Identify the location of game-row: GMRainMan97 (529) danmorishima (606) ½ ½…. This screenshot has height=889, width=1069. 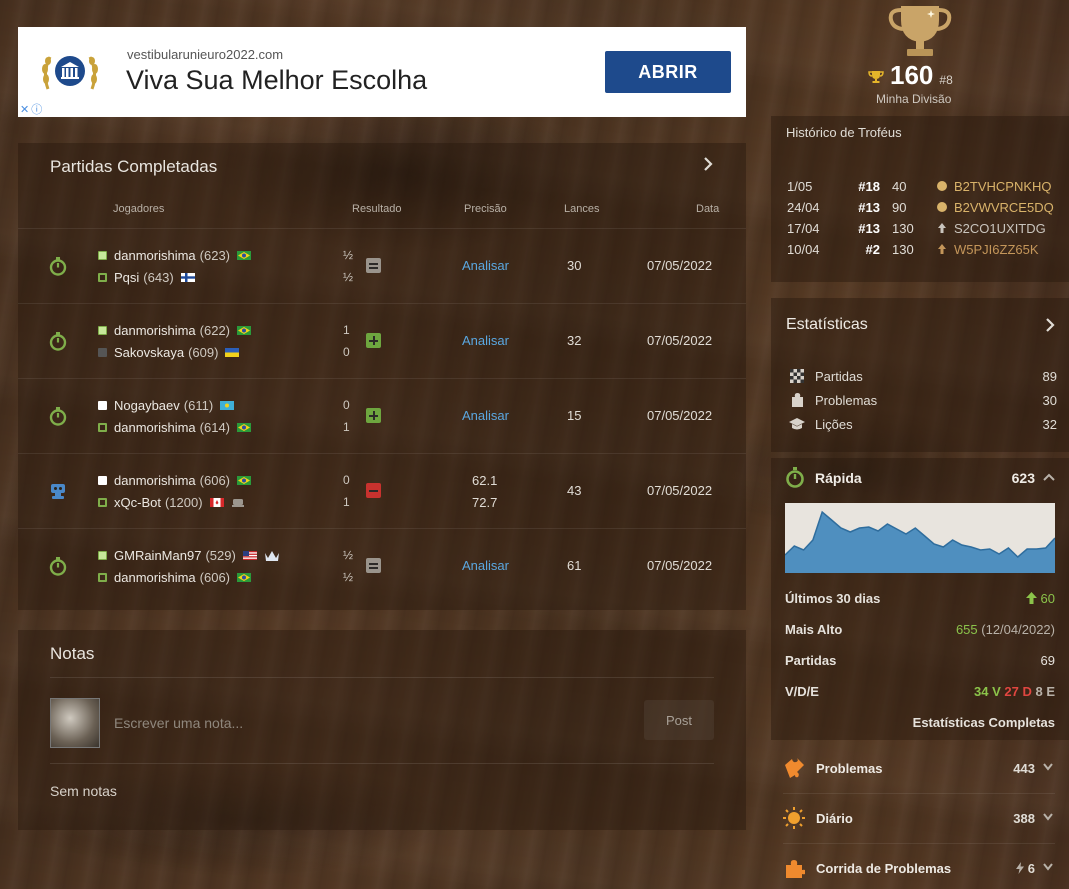
(382, 565).